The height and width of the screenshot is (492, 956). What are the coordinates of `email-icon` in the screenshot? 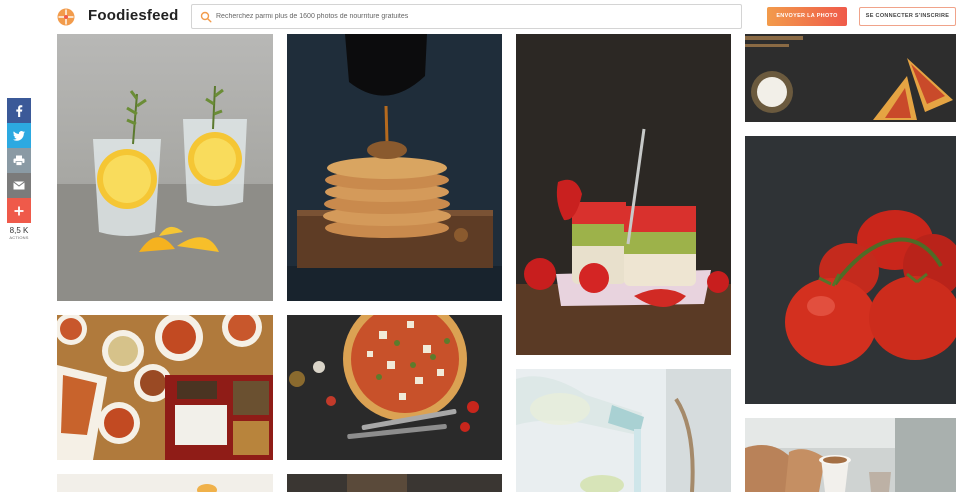 It's located at (19, 185).